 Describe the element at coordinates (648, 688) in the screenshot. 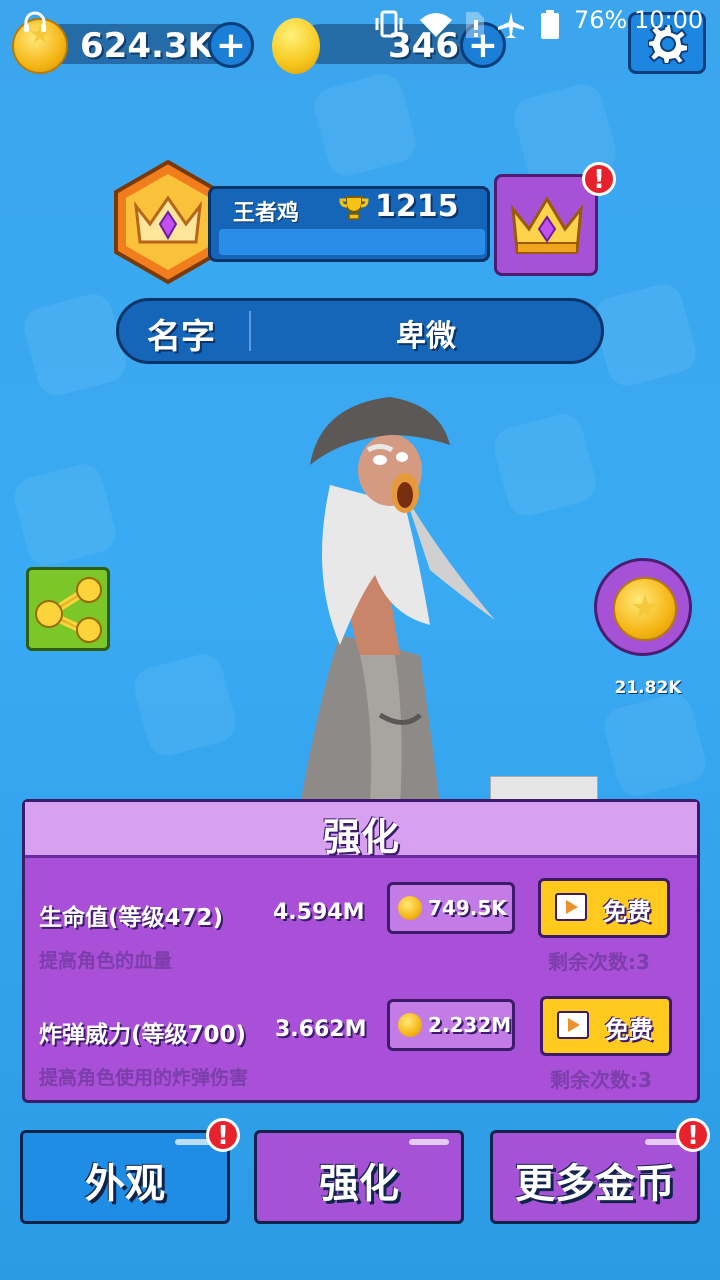

I see `coin-reward-amount: 21.82K` at that location.